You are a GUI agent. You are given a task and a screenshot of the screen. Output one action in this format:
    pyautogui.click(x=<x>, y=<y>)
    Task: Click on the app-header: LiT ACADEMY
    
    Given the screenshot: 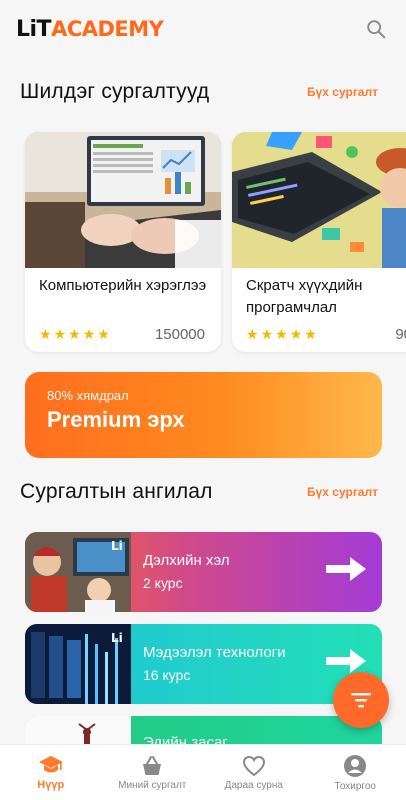 What is the action you would take?
    pyautogui.click(x=203, y=29)
    